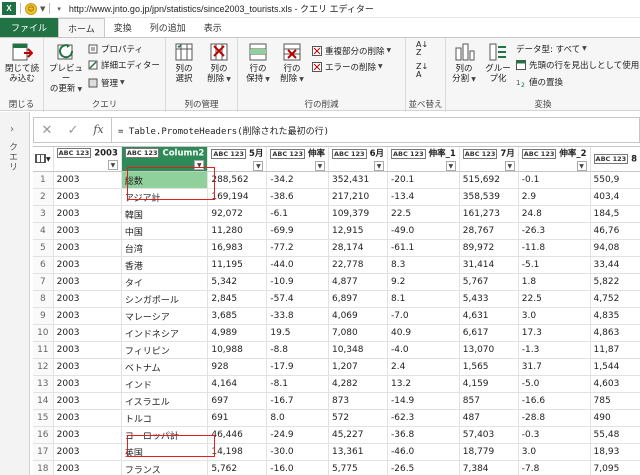 This screenshot has width=640, height=475. Describe the element at coordinates (165, 214) in the screenshot. I see `table-cell: 韓国` at that location.